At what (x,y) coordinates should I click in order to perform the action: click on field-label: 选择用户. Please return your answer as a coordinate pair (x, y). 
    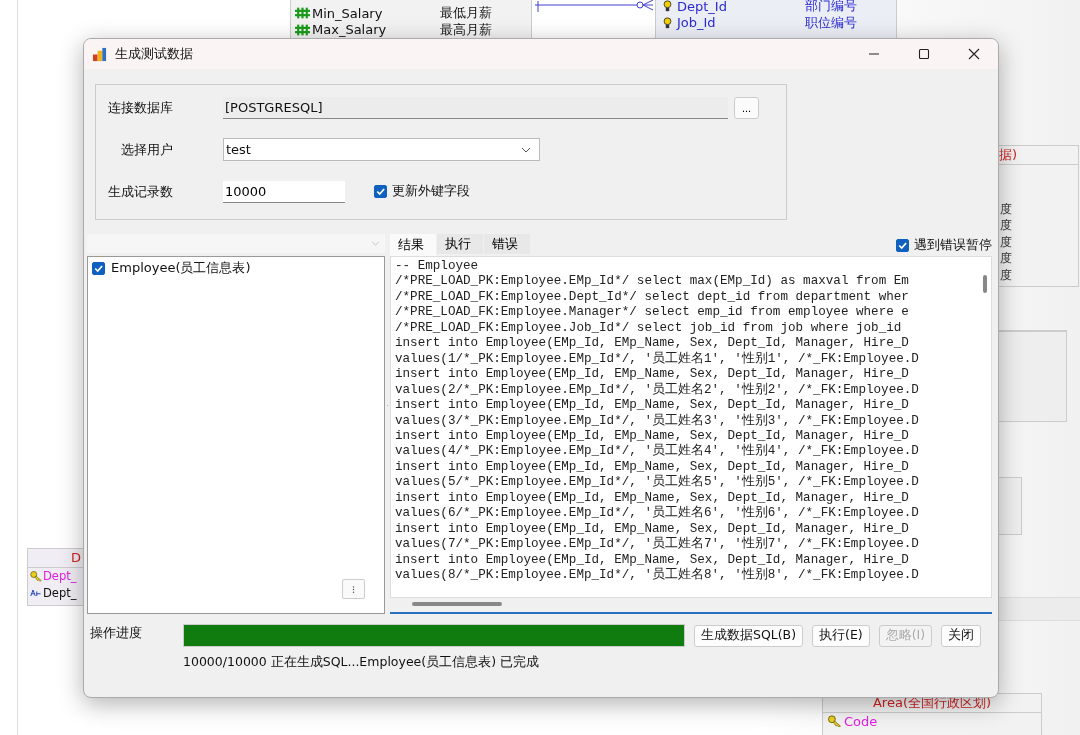
    Looking at the image, I should click on (147, 149).